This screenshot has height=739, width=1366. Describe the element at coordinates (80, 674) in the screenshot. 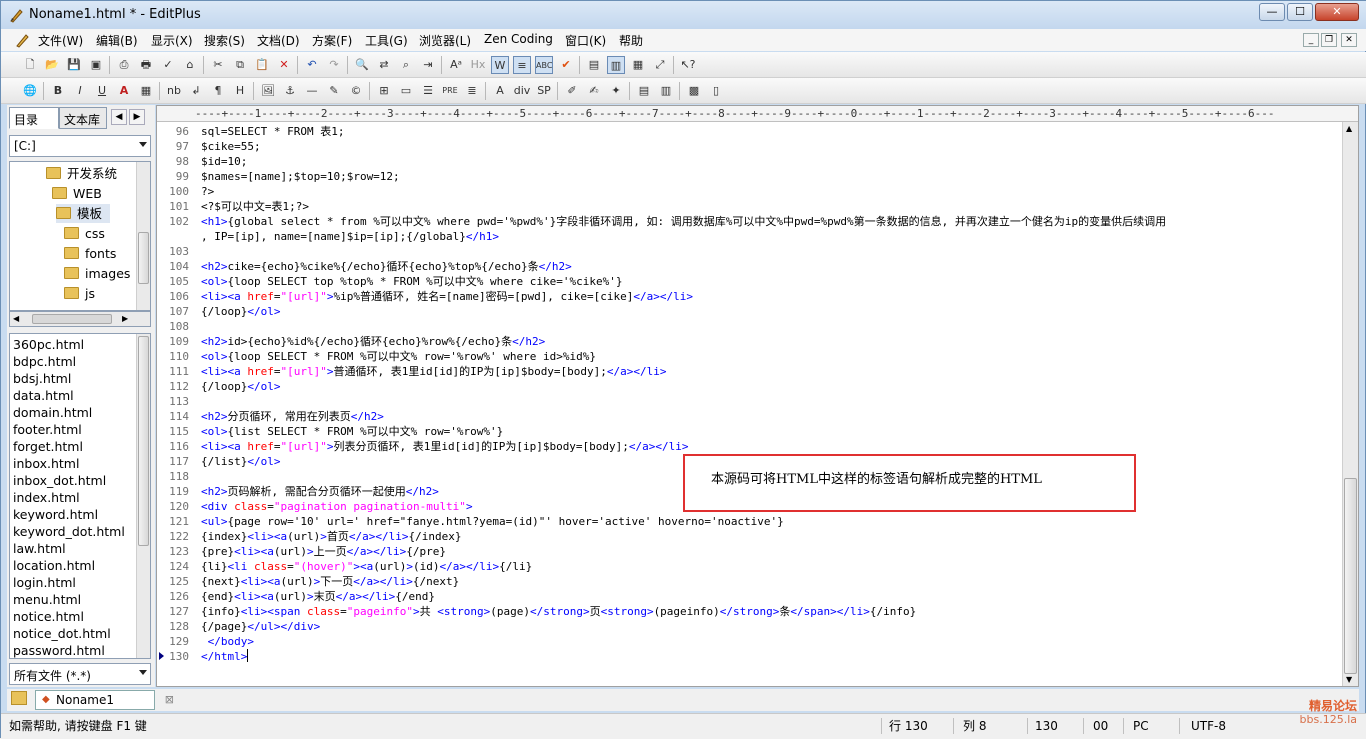

I see `file-filter-select: 所有文件 (*.*)` at that location.